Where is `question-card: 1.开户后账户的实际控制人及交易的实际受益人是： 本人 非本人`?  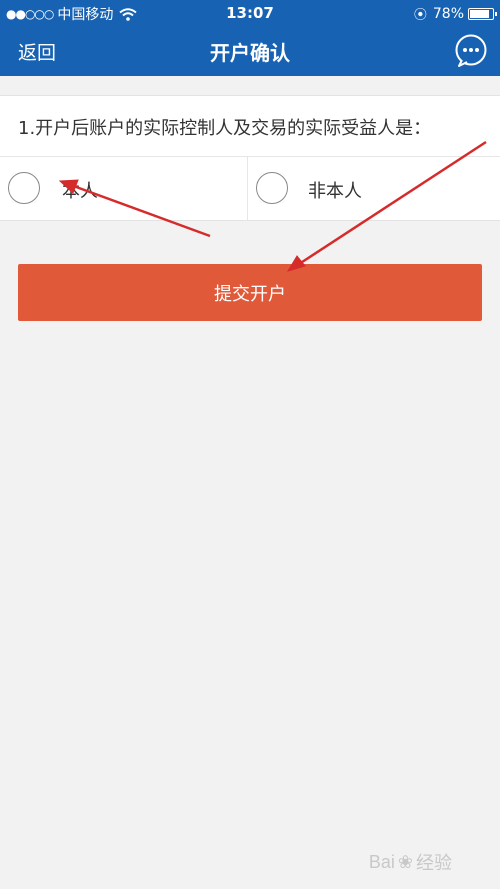
question-card: 1.开户后账户的实际控制人及交易的实际受益人是： 本人 非本人 is located at coordinates (250, 158).